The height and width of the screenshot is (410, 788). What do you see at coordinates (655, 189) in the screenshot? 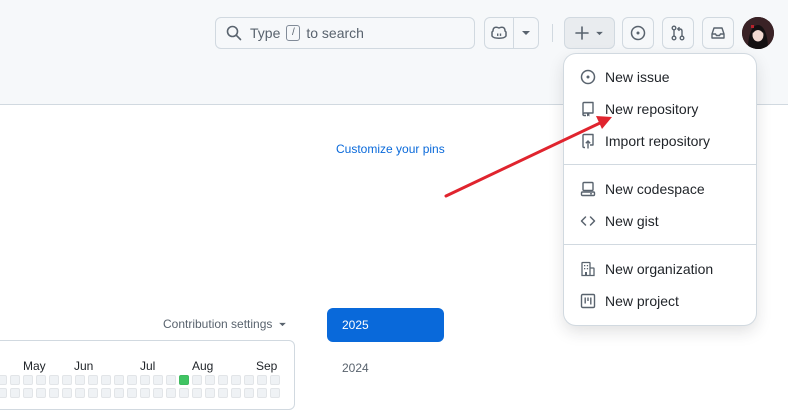
I see `menu-item-label: New codespace` at bounding box center [655, 189].